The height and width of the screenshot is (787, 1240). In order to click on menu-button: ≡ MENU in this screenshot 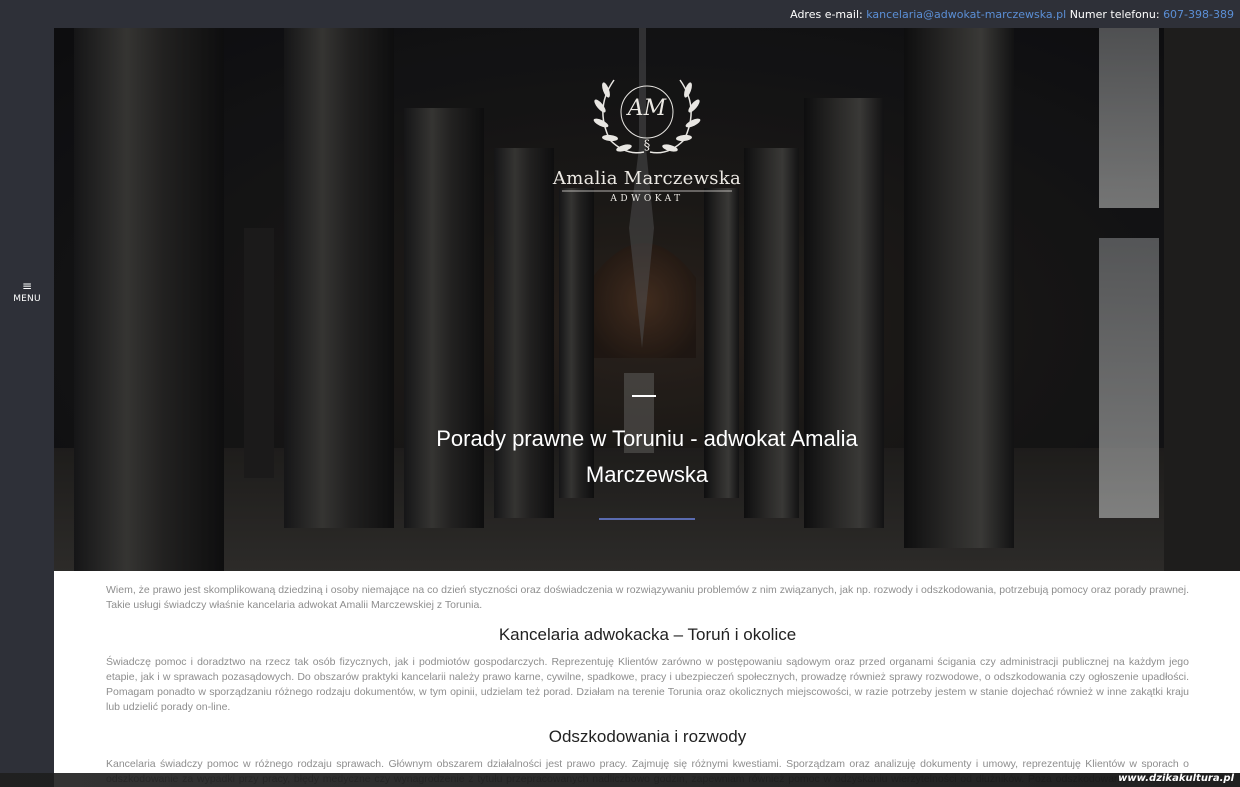, I will do `click(27, 292)`.